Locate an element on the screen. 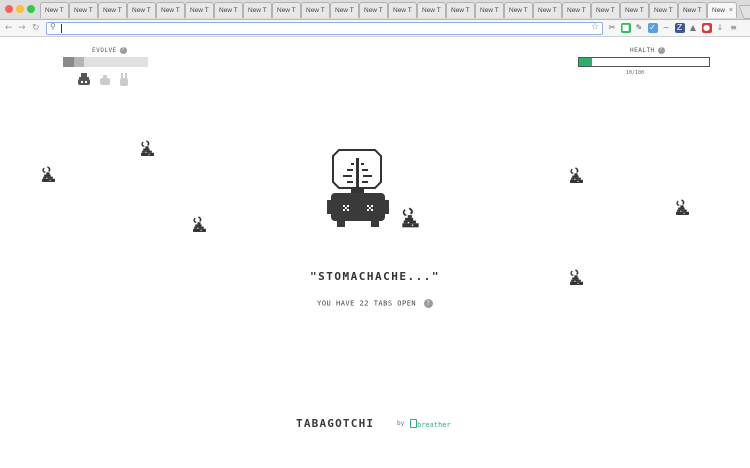  evolve-label: EVOLVE? is located at coordinates (109, 50).